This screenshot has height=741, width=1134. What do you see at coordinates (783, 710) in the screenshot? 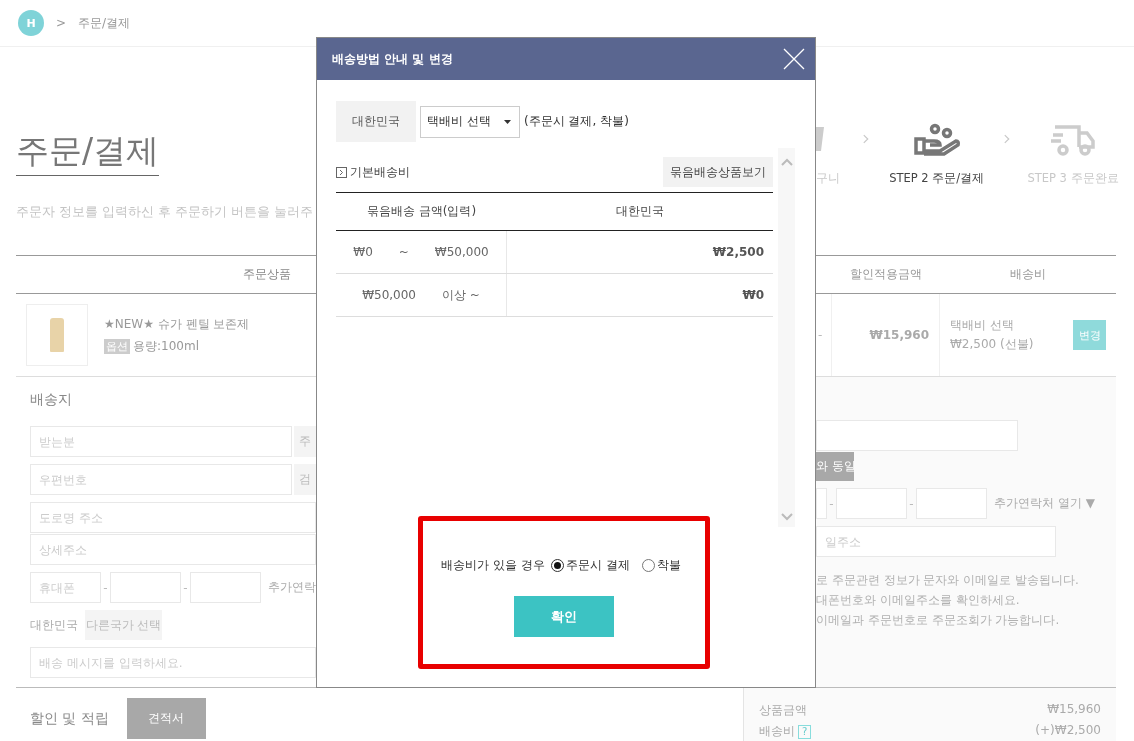
I see `summary-label: 상품금액` at bounding box center [783, 710].